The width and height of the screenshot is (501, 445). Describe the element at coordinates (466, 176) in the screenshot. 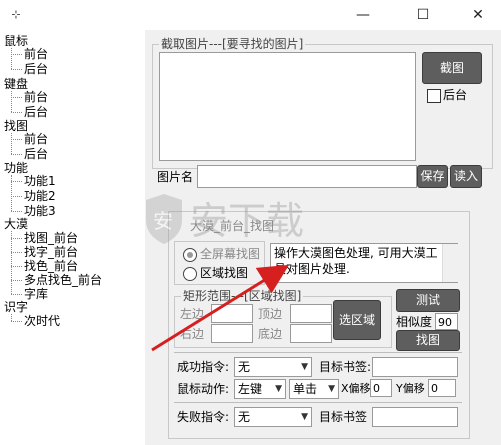

I see `load-button: 读入` at that location.